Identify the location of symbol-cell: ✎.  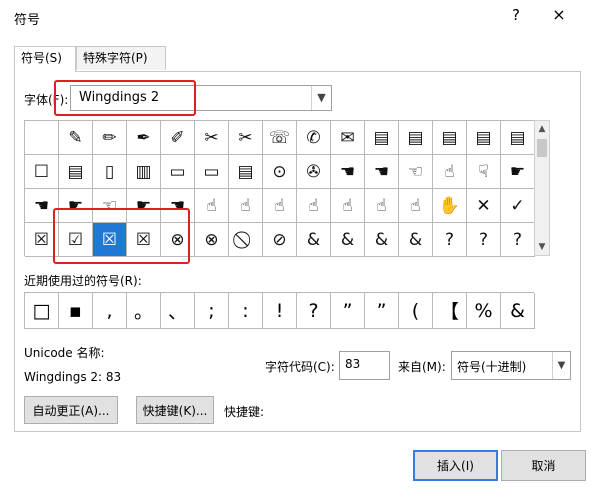
(76, 138).